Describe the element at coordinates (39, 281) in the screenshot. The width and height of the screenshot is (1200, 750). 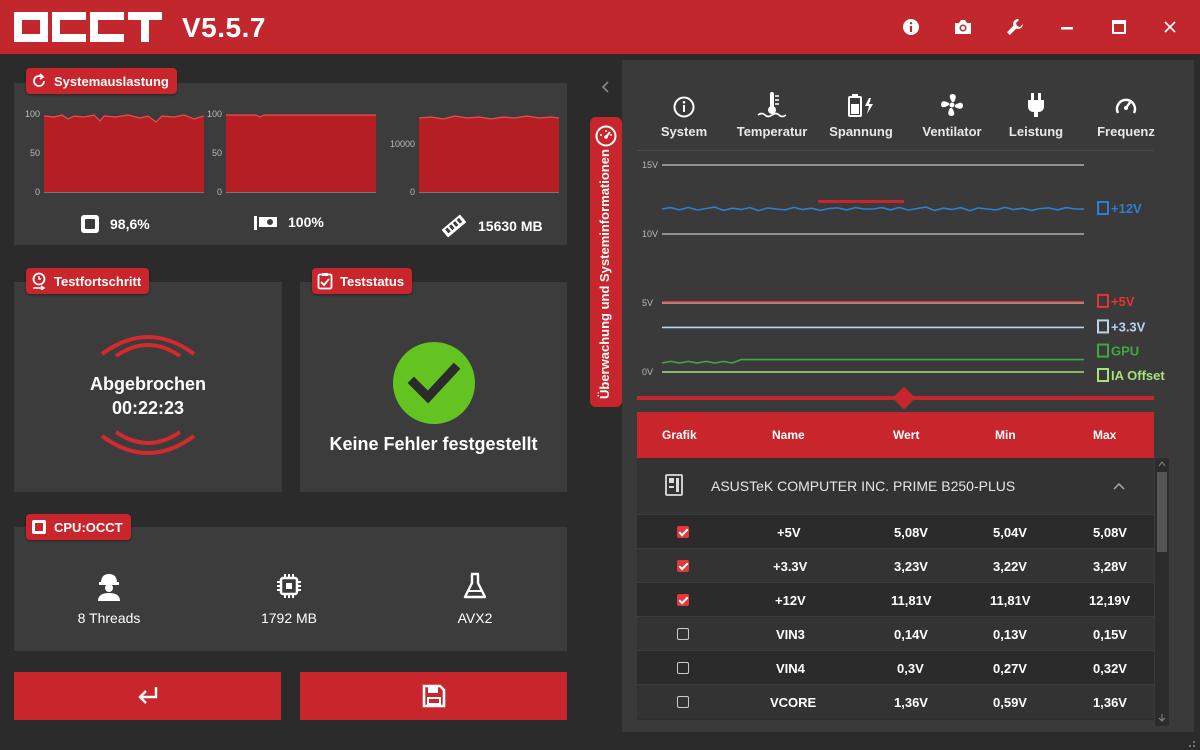
I see `timer-icon` at that location.